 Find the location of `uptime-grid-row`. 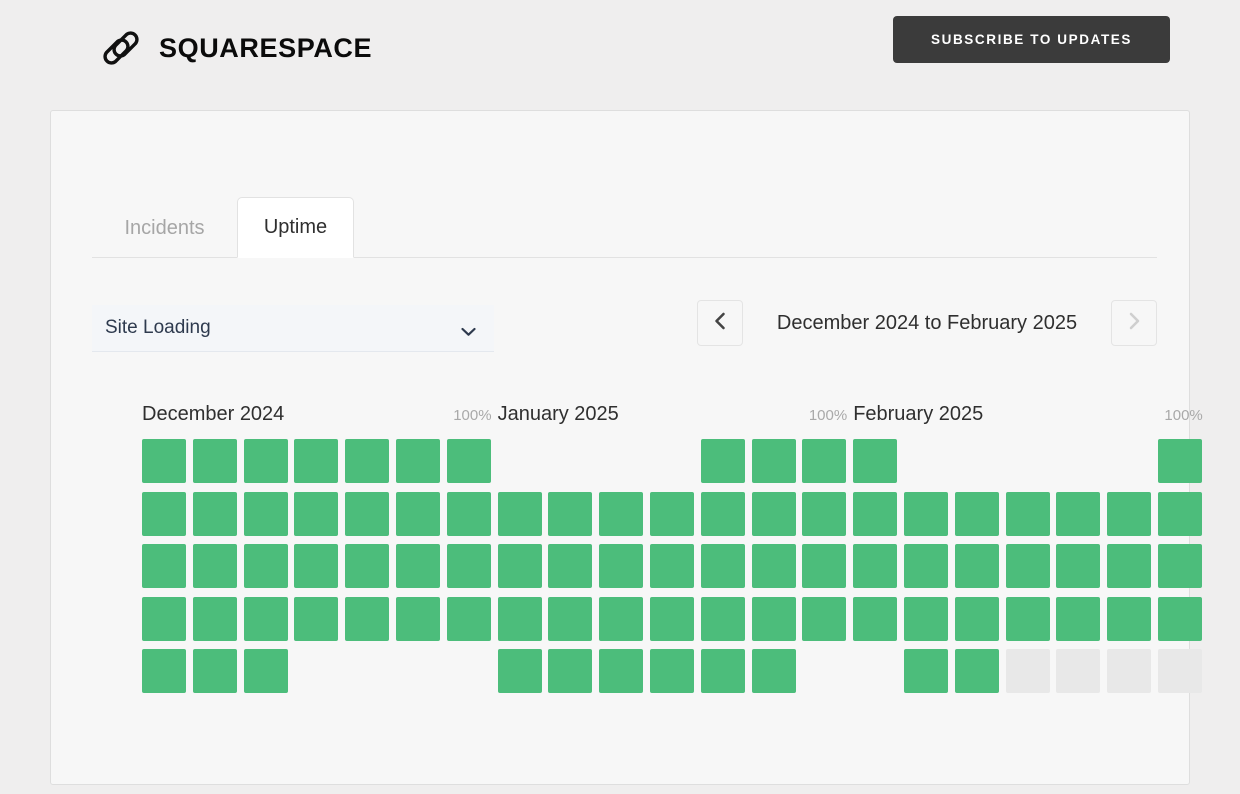

uptime-grid-row is located at coordinates (674, 513).